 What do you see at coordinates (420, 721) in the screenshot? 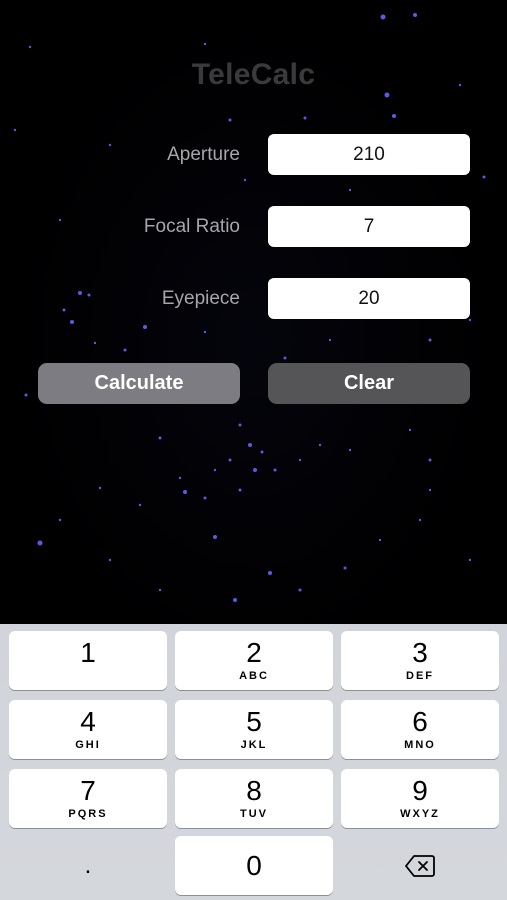
I see `key-digit: 6` at bounding box center [420, 721].